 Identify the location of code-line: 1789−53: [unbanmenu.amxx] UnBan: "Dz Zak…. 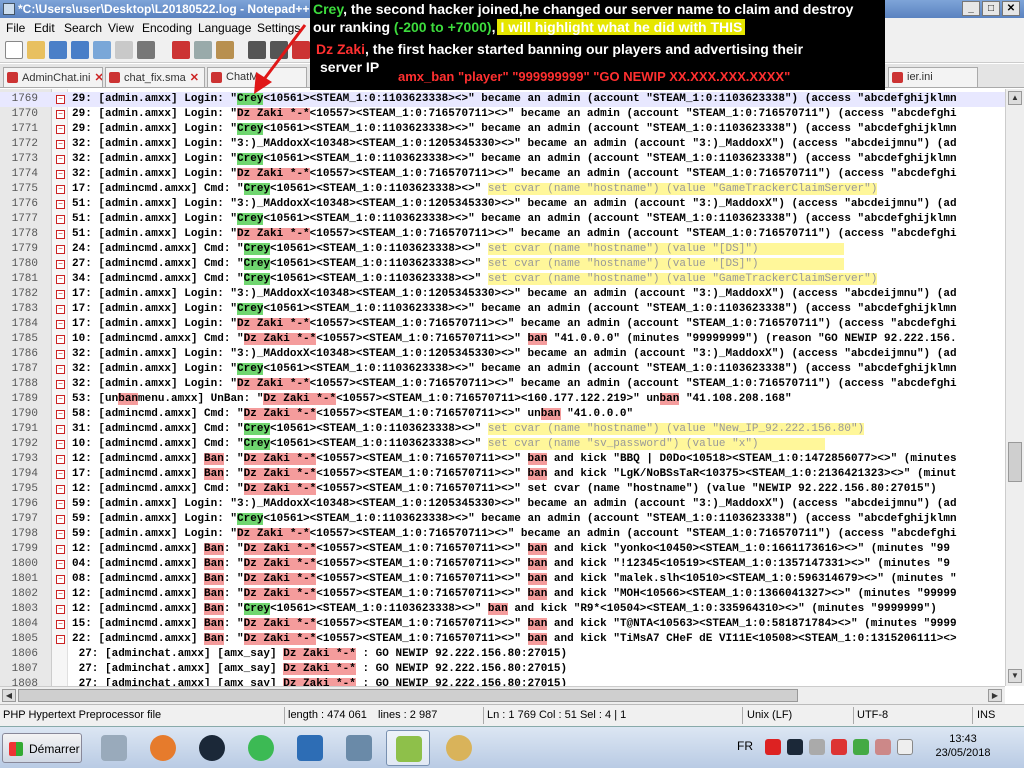
(502, 399).